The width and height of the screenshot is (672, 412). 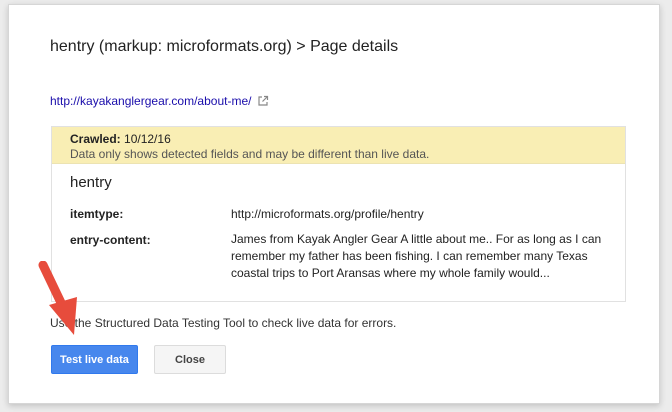 I want to click on item-type-title: hentry, so click(x=91, y=182).